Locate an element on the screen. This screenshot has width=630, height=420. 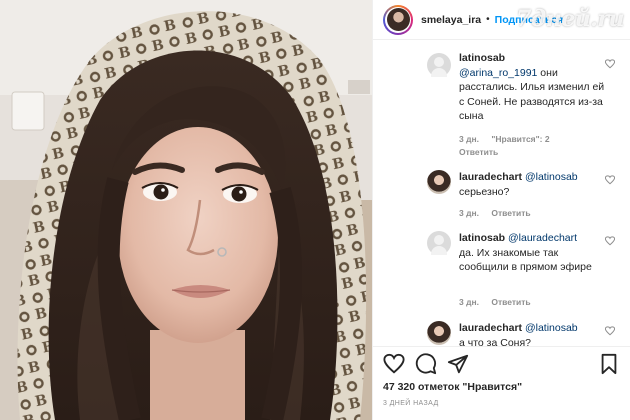
author-avatar is located at coordinates (398, 19).